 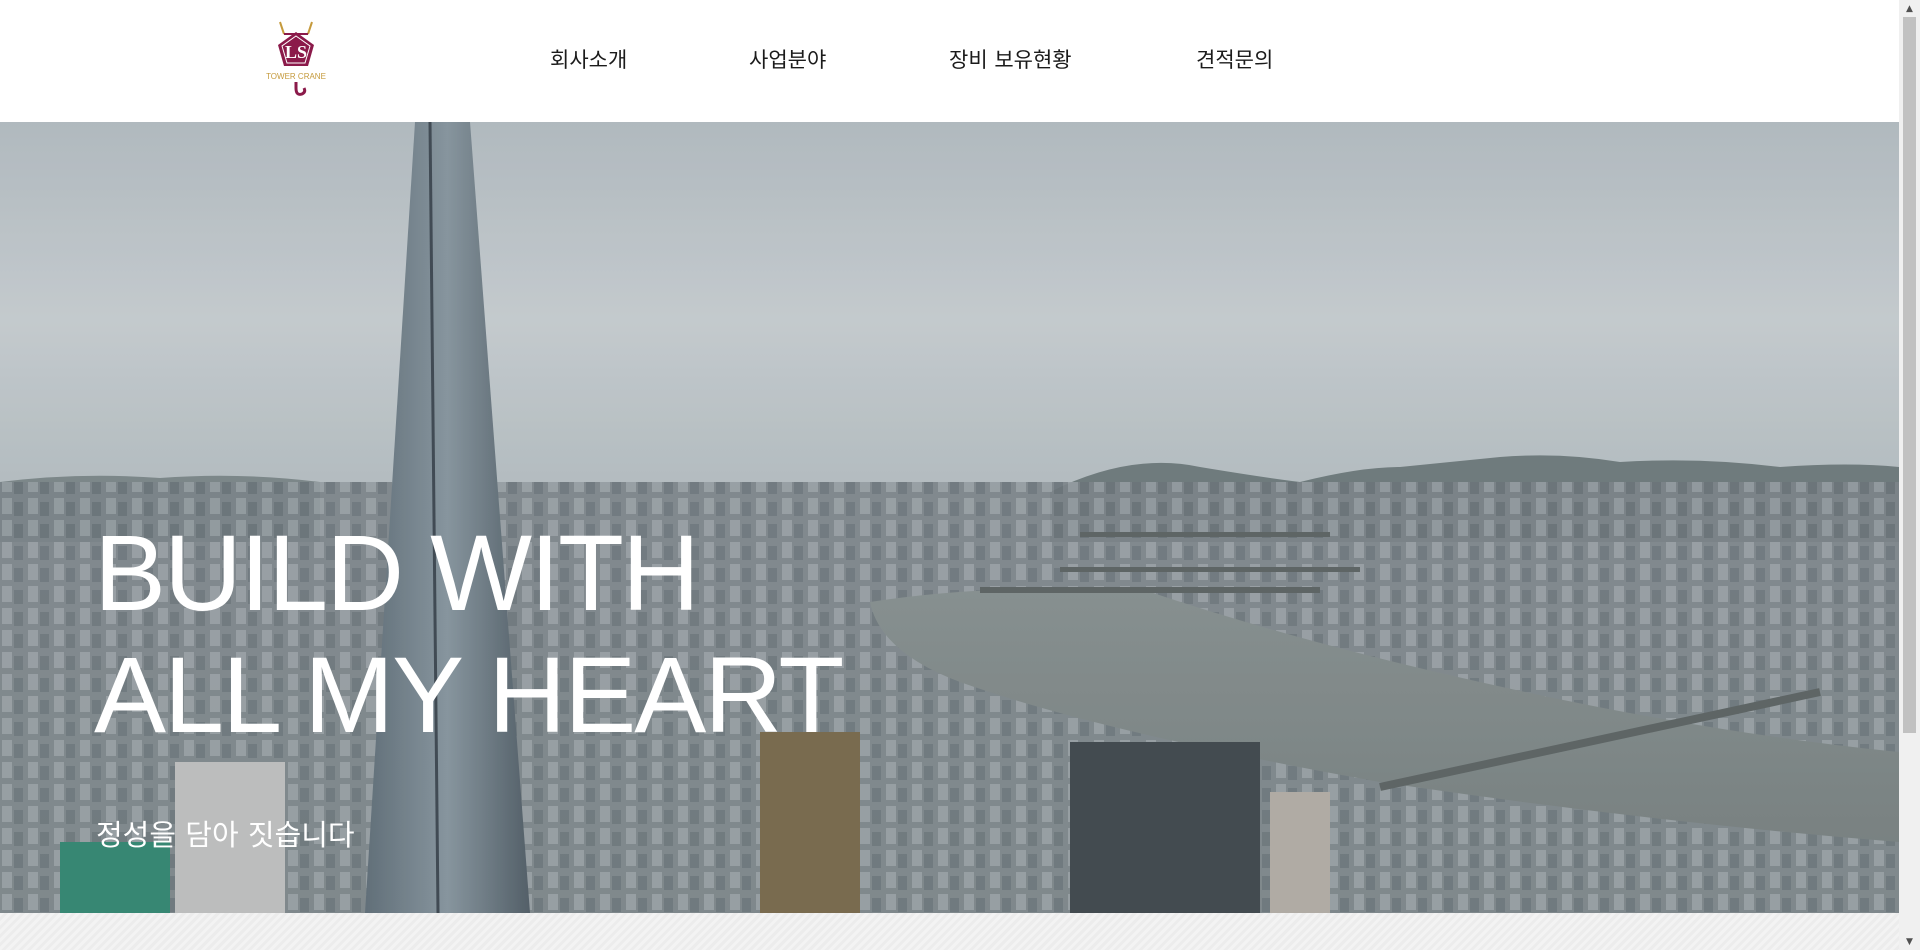 I want to click on section-divider, so click(x=949, y=931).